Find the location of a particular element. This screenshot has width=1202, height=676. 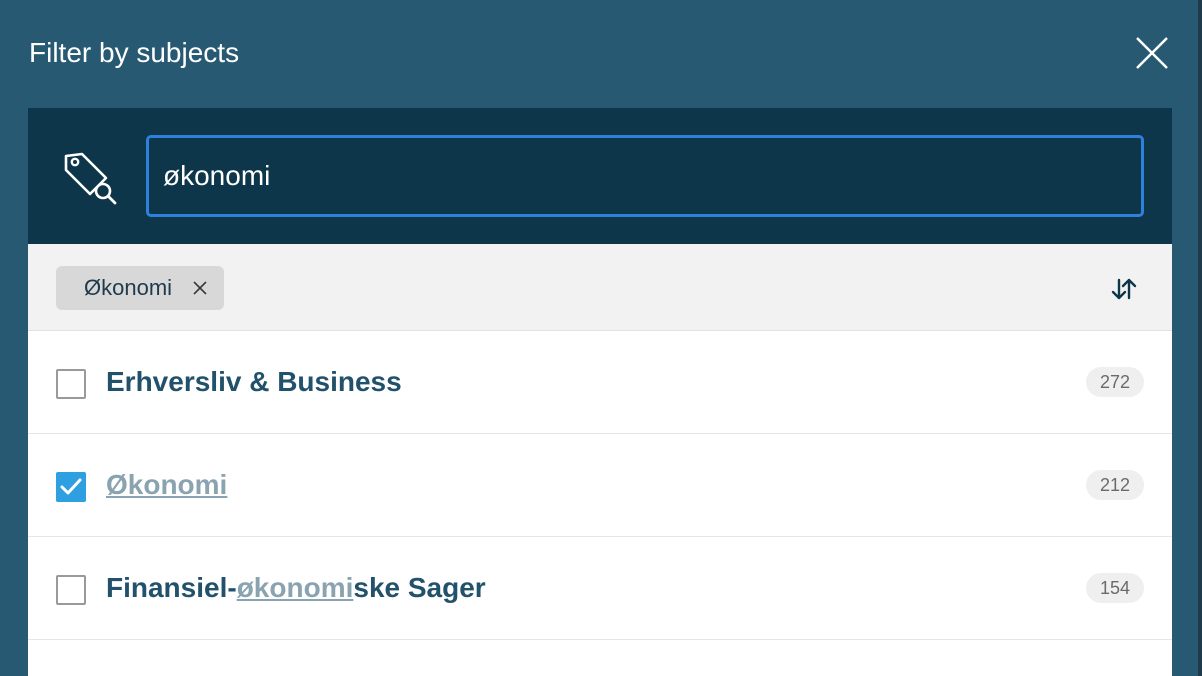

label-suffix: ske Sager is located at coordinates (419, 587).